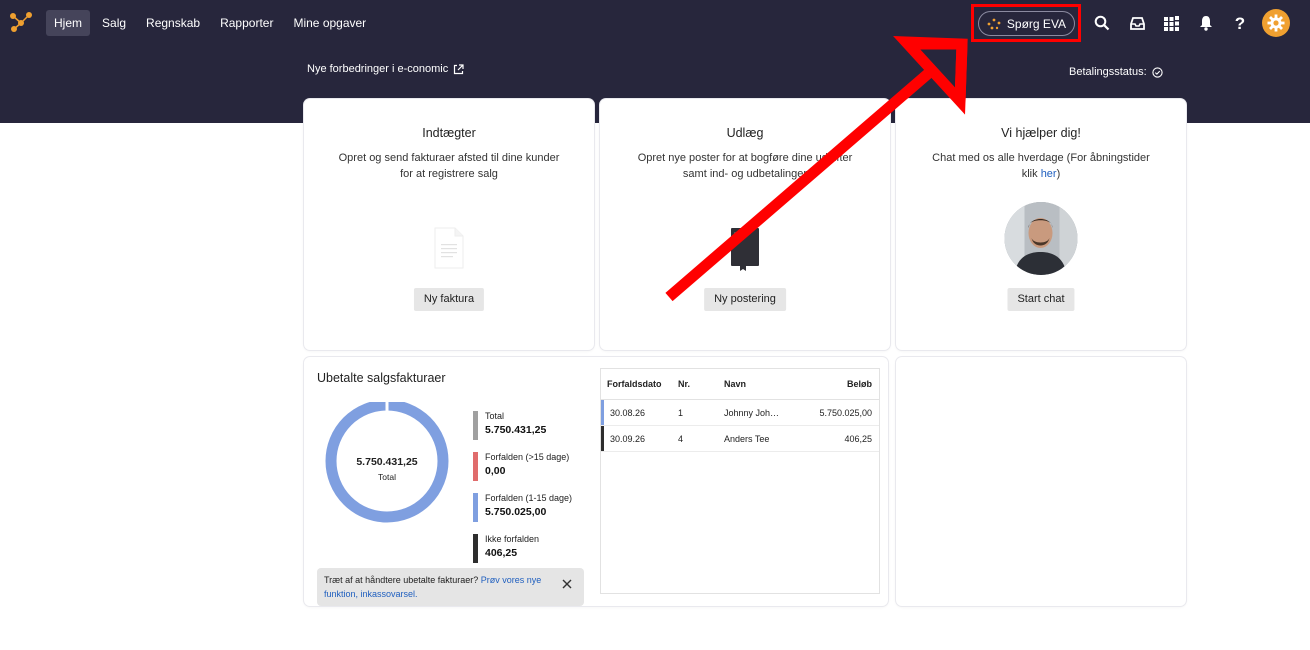  Describe the element at coordinates (1041, 133) in the screenshot. I see `help-card-title: Vi hjælper dig!` at that location.